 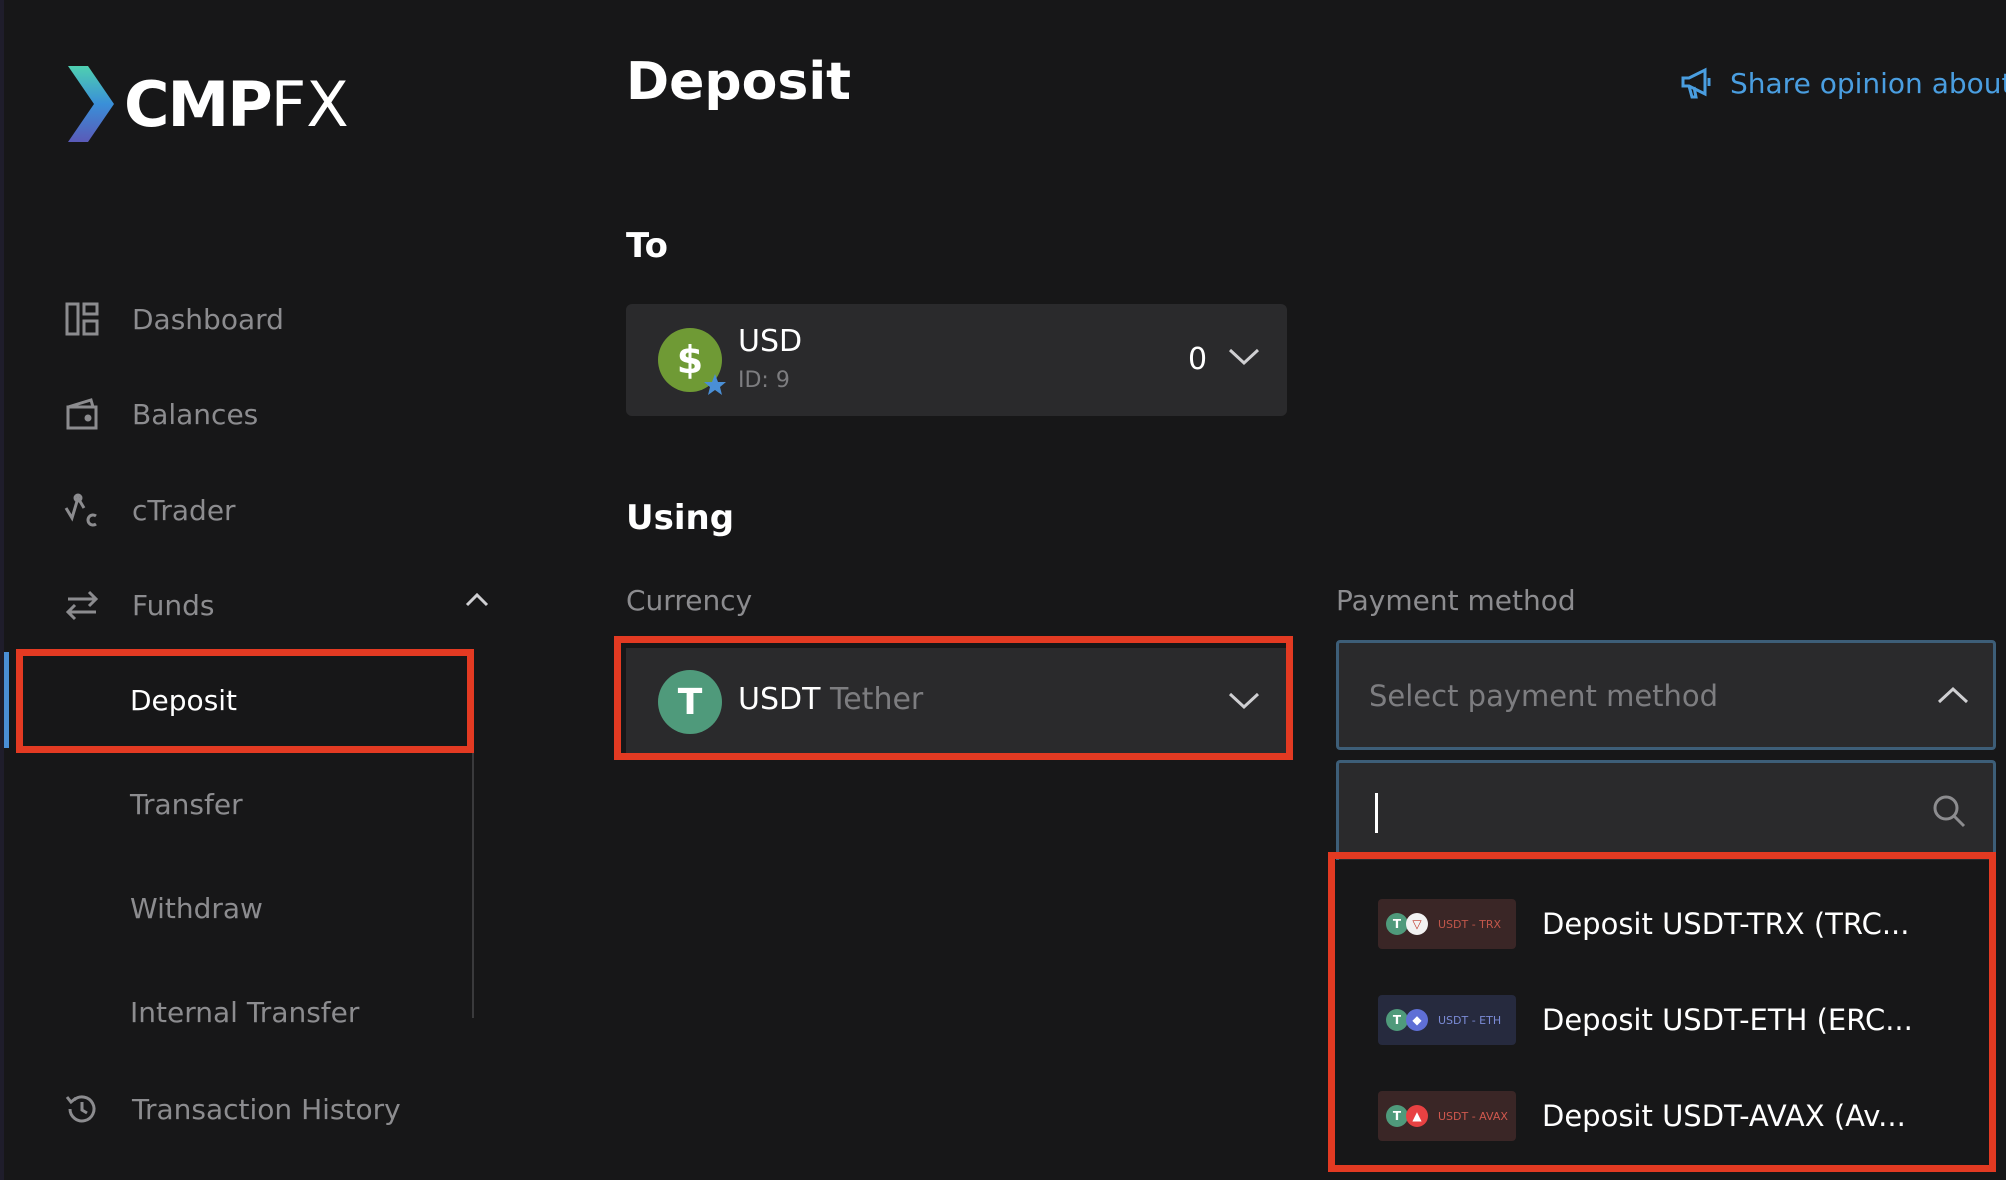 I want to click on sidebar-item-balances: Balances, so click(x=161, y=414).